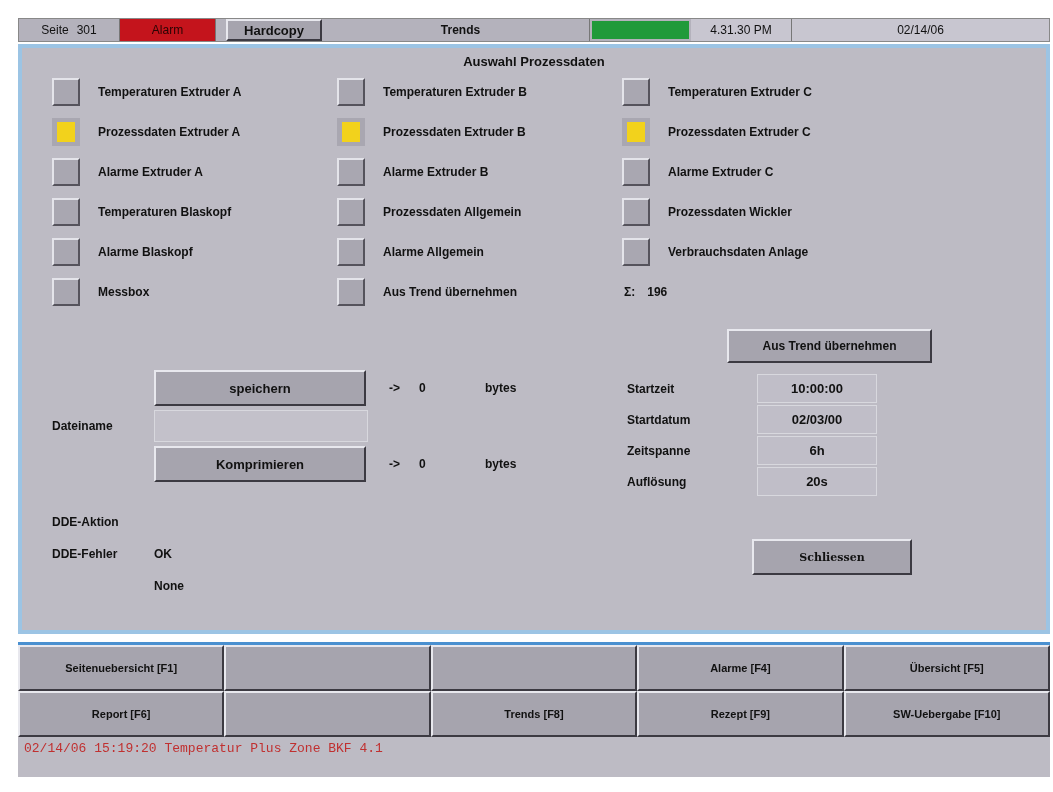  What do you see at coordinates (452, 212) in the screenshot?
I see `option-label: Prozessdaten Allgemein` at bounding box center [452, 212].